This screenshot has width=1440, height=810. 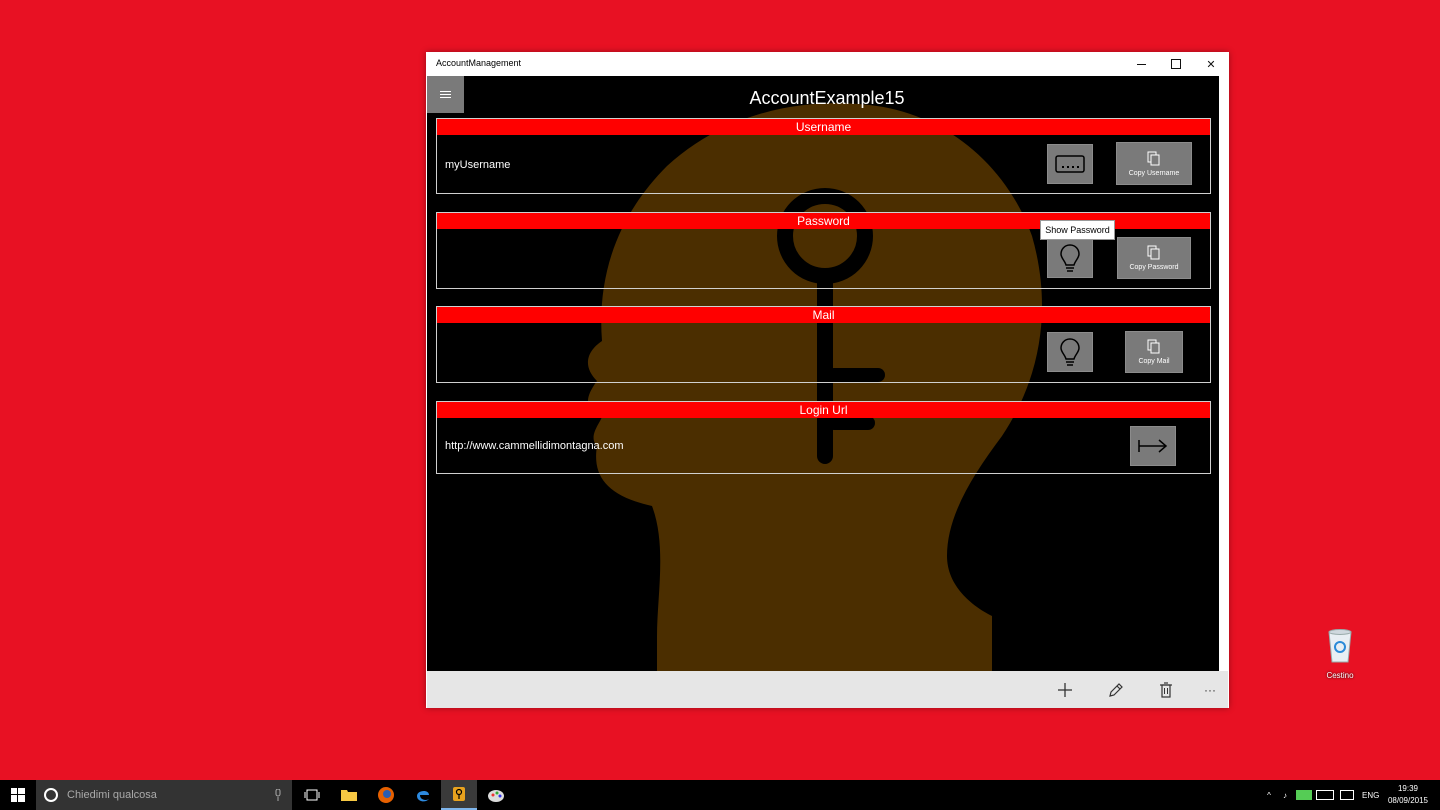 What do you see at coordinates (1210, 690) in the screenshot?
I see `more-button: ···` at bounding box center [1210, 690].